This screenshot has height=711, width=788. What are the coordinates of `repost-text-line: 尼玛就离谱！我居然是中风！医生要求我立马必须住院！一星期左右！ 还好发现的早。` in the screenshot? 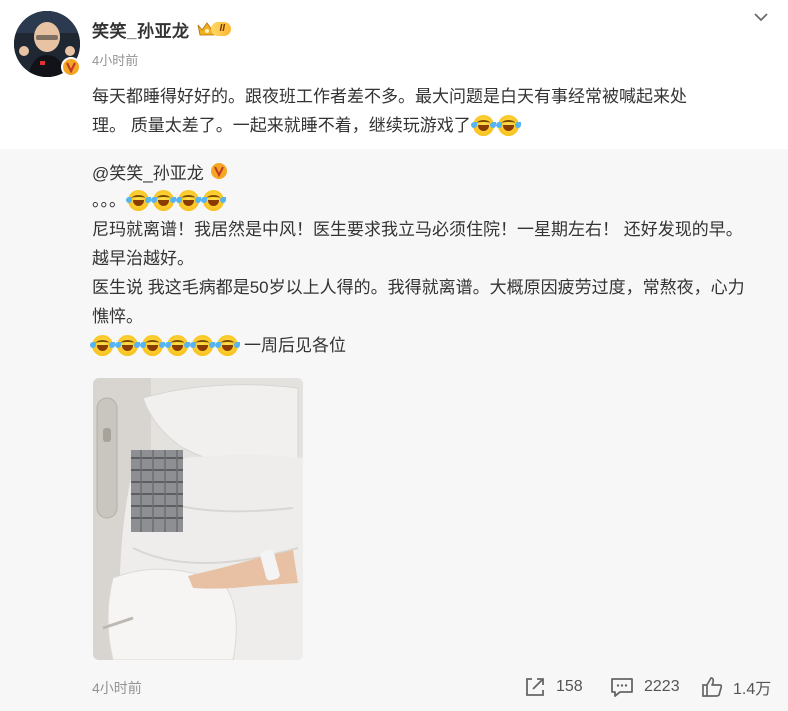 It's located at (417, 229).